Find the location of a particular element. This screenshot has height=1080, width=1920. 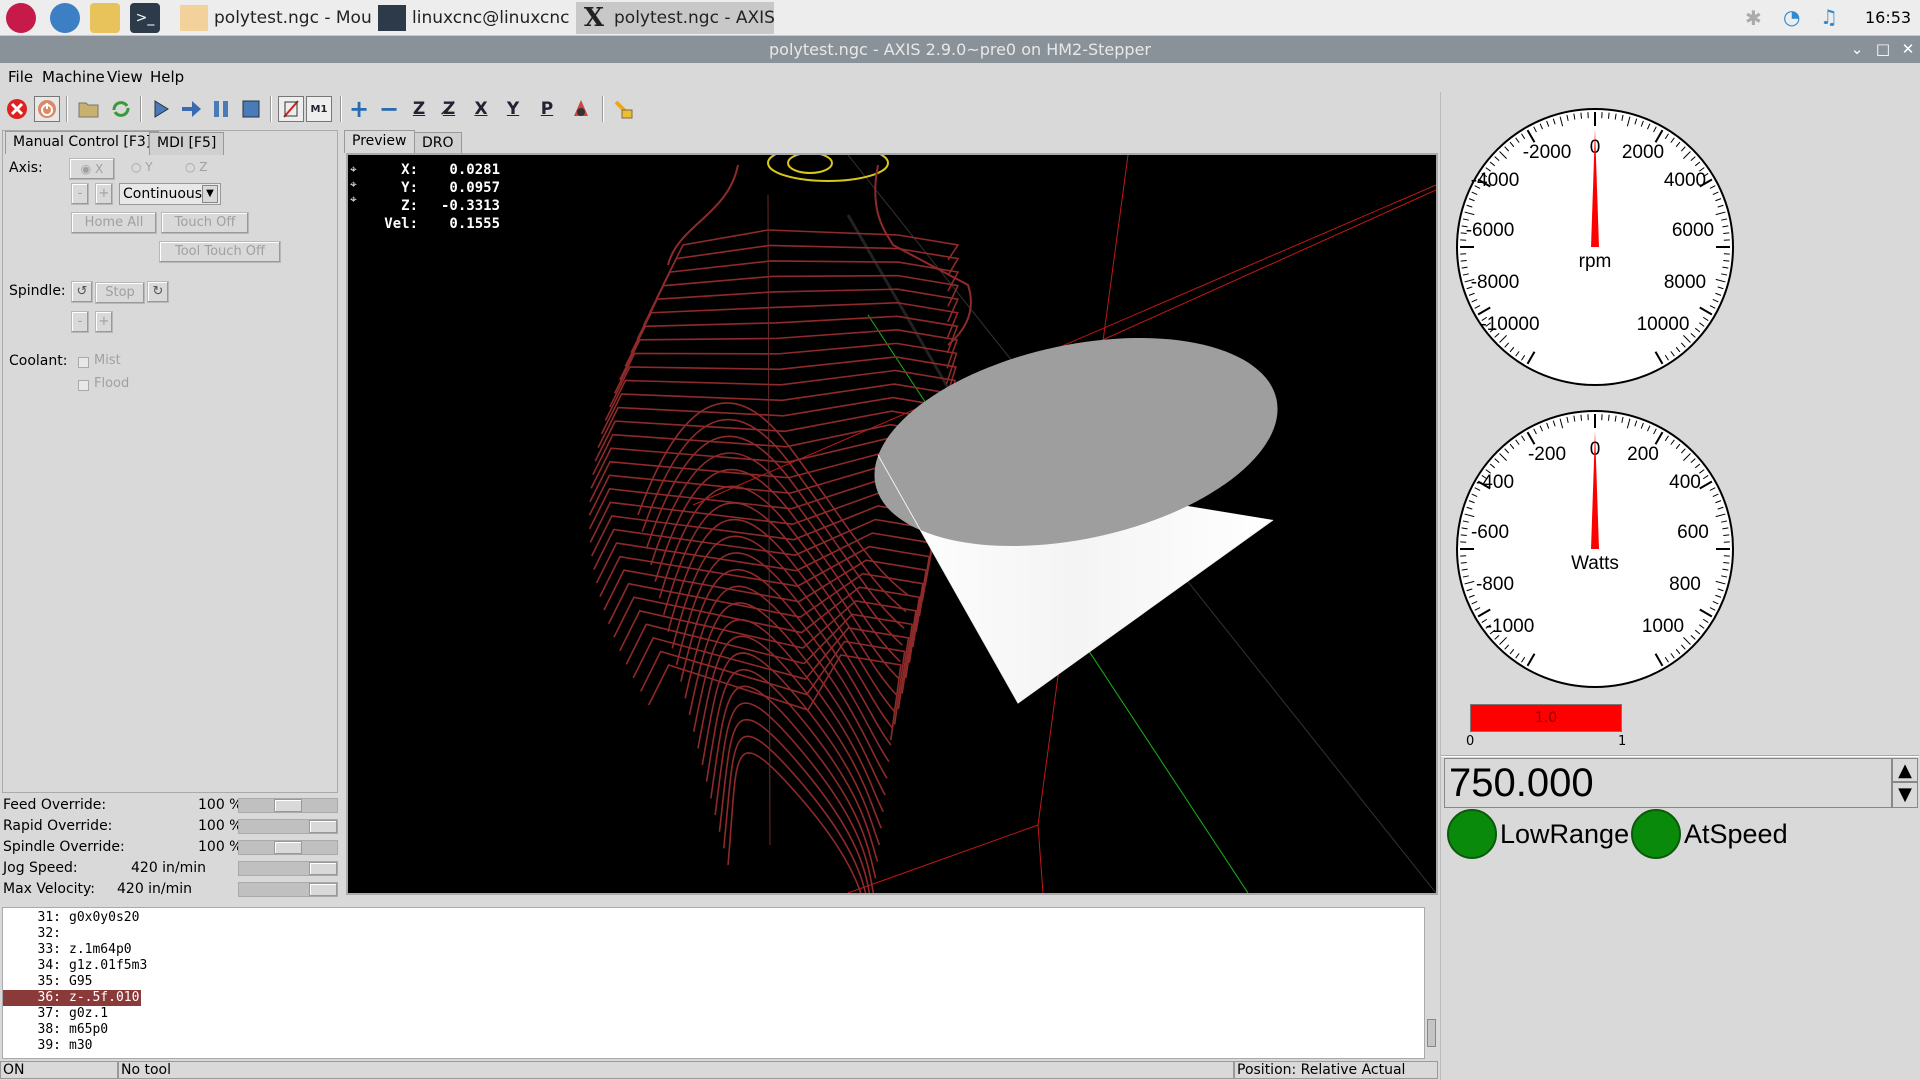

tool-touch-off-button: Tool Touch Off is located at coordinates (220, 252).